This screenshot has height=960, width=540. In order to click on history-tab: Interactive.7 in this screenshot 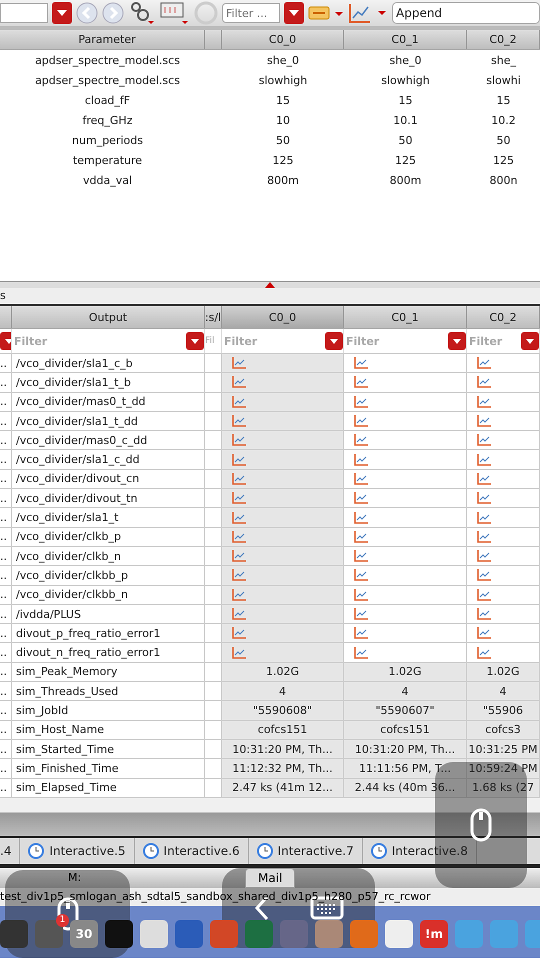, I will do `click(305, 851)`.